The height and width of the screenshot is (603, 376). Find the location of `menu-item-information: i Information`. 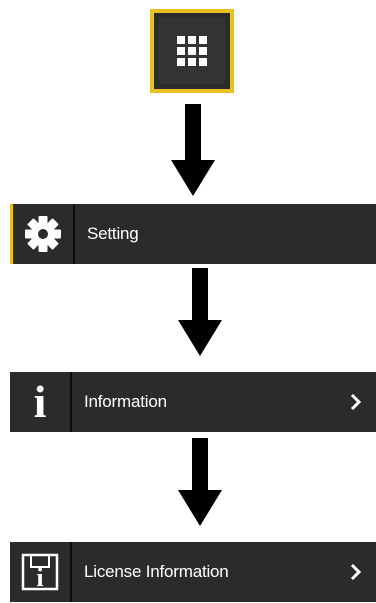

menu-item-information: i Information is located at coordinates (193, 402).